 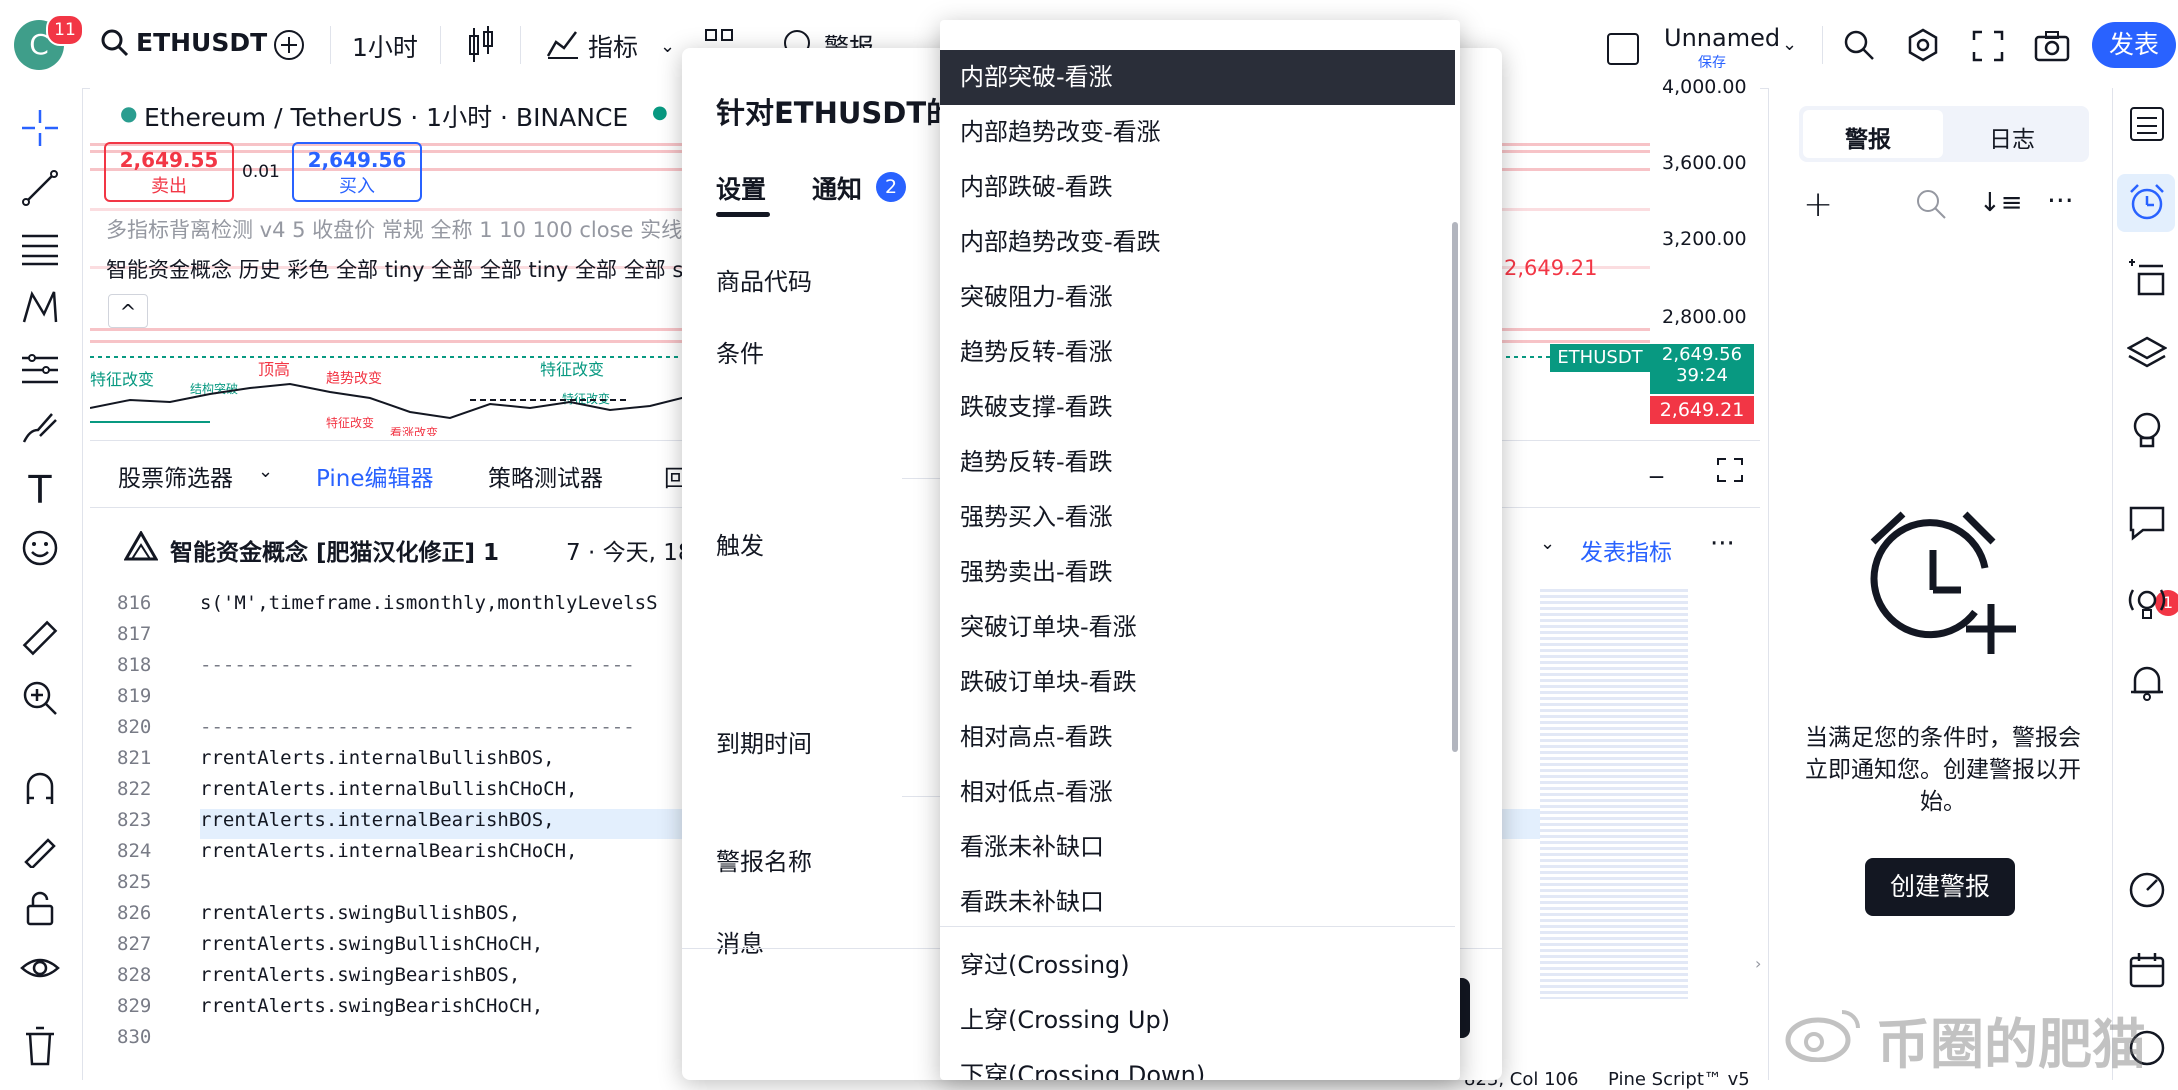 What do you see at coordinates (1923, 47) in the screenshot?
I see `settings-icon` at bounding box center [1923, 47].